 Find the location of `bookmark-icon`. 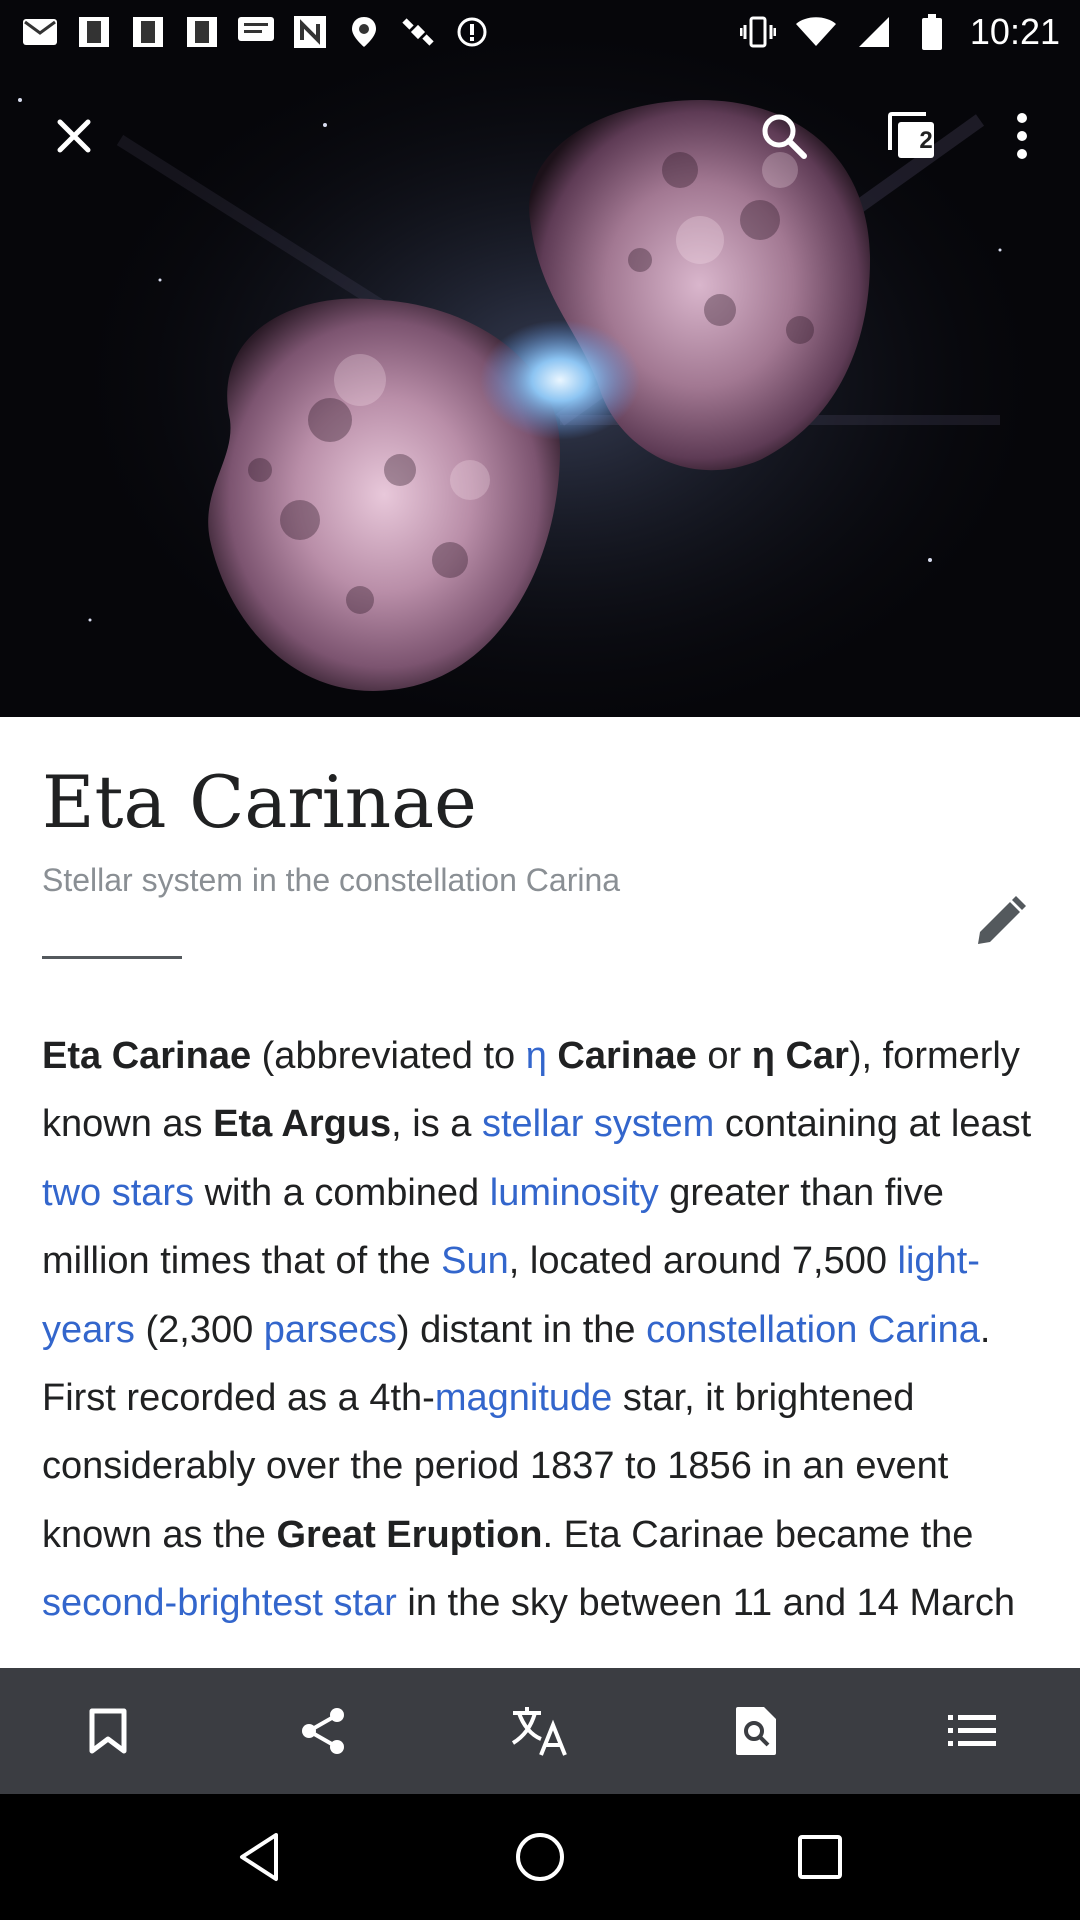

bookmark-icon is located at coordinates (108, 1731).